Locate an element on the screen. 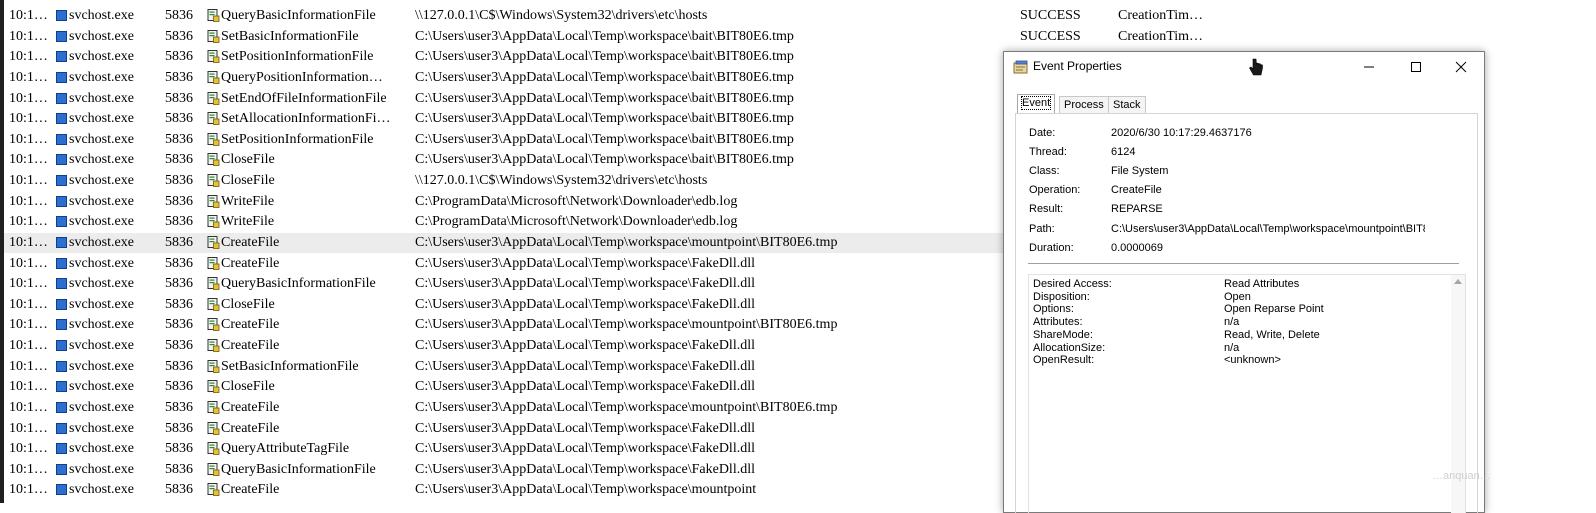 This screenshot has height=513, width=1596. field-label: Operation: is located at coordinates (1055, 190).